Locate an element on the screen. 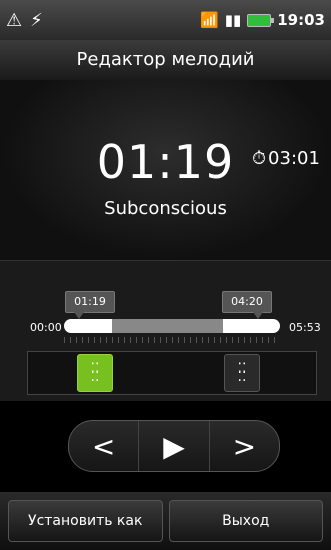 This screenshot has width=331, height=550. usb-icon: ⚡ is located at coordinates (36, 20).